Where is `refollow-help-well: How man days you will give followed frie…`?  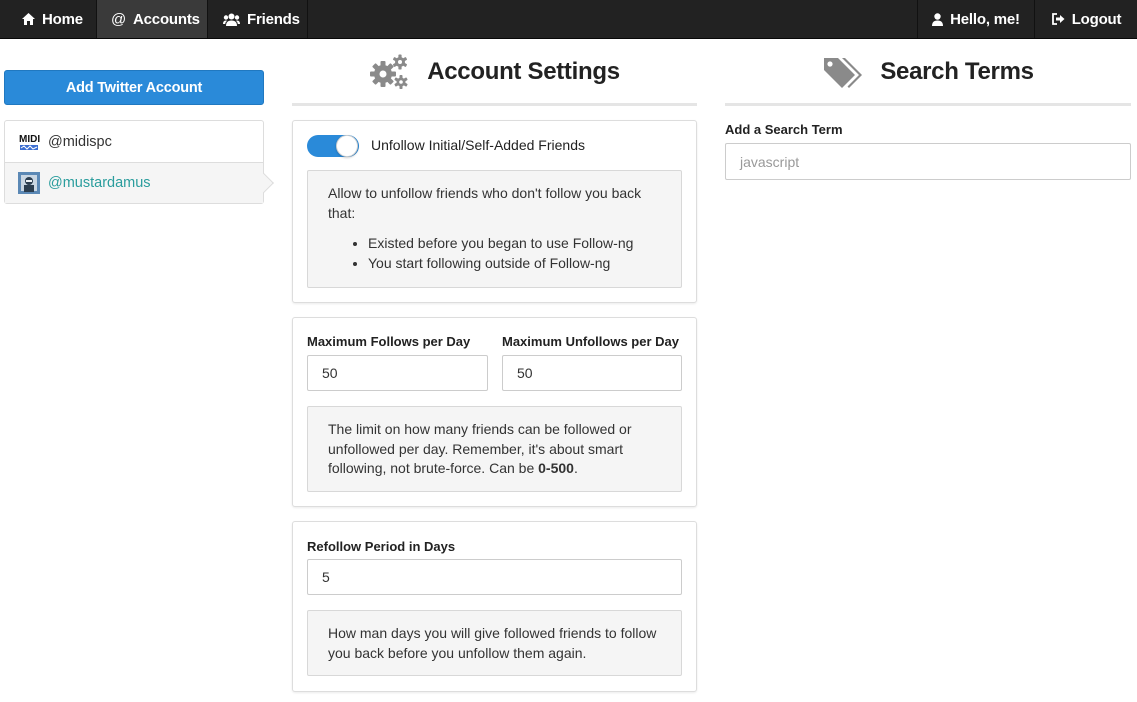 refollow-help-well: How man days you will give followed frie… is located at coordinates (494, 643).